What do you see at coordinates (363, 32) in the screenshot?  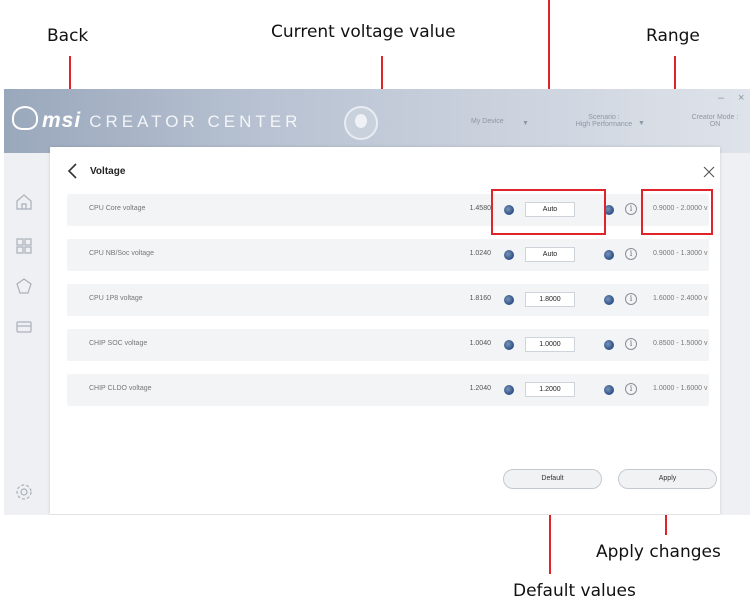 I see `annotation-current-voltage: Current voltage value` at bounding box center [363, 32].